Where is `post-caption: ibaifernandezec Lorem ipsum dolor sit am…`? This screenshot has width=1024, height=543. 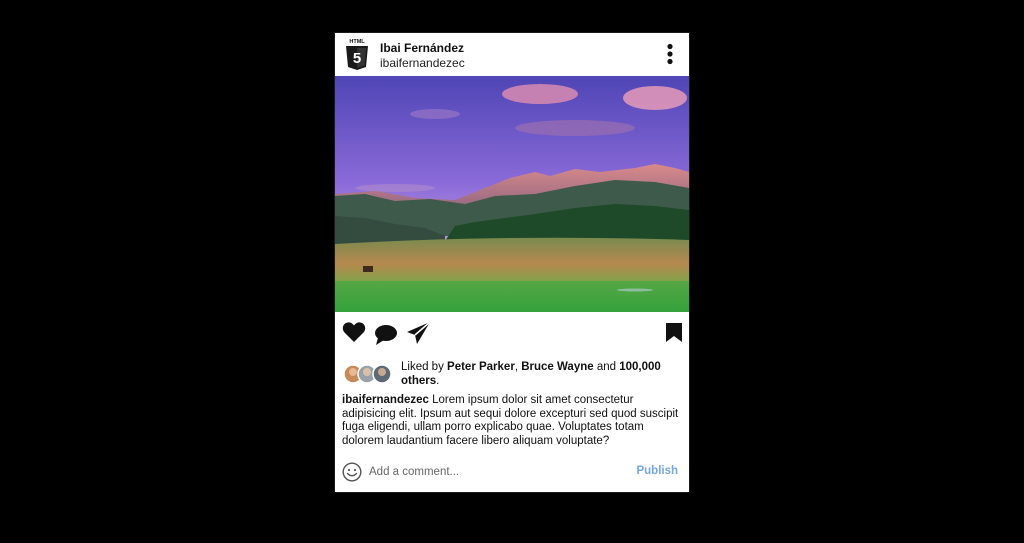
post-caption: ibaifernandezec Lorem ipsum dolor sit am… is located at coordinates (512, 421).